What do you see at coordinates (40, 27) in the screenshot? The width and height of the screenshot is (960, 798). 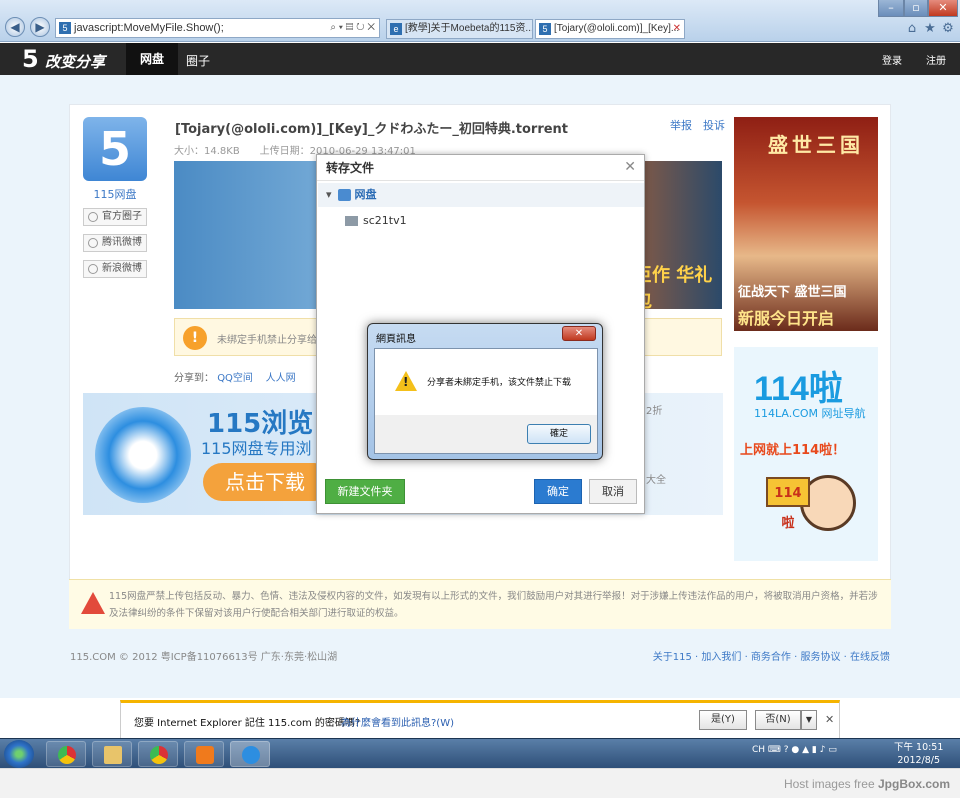 I see `forward-button: ▶` at bounding box center [40, 27].